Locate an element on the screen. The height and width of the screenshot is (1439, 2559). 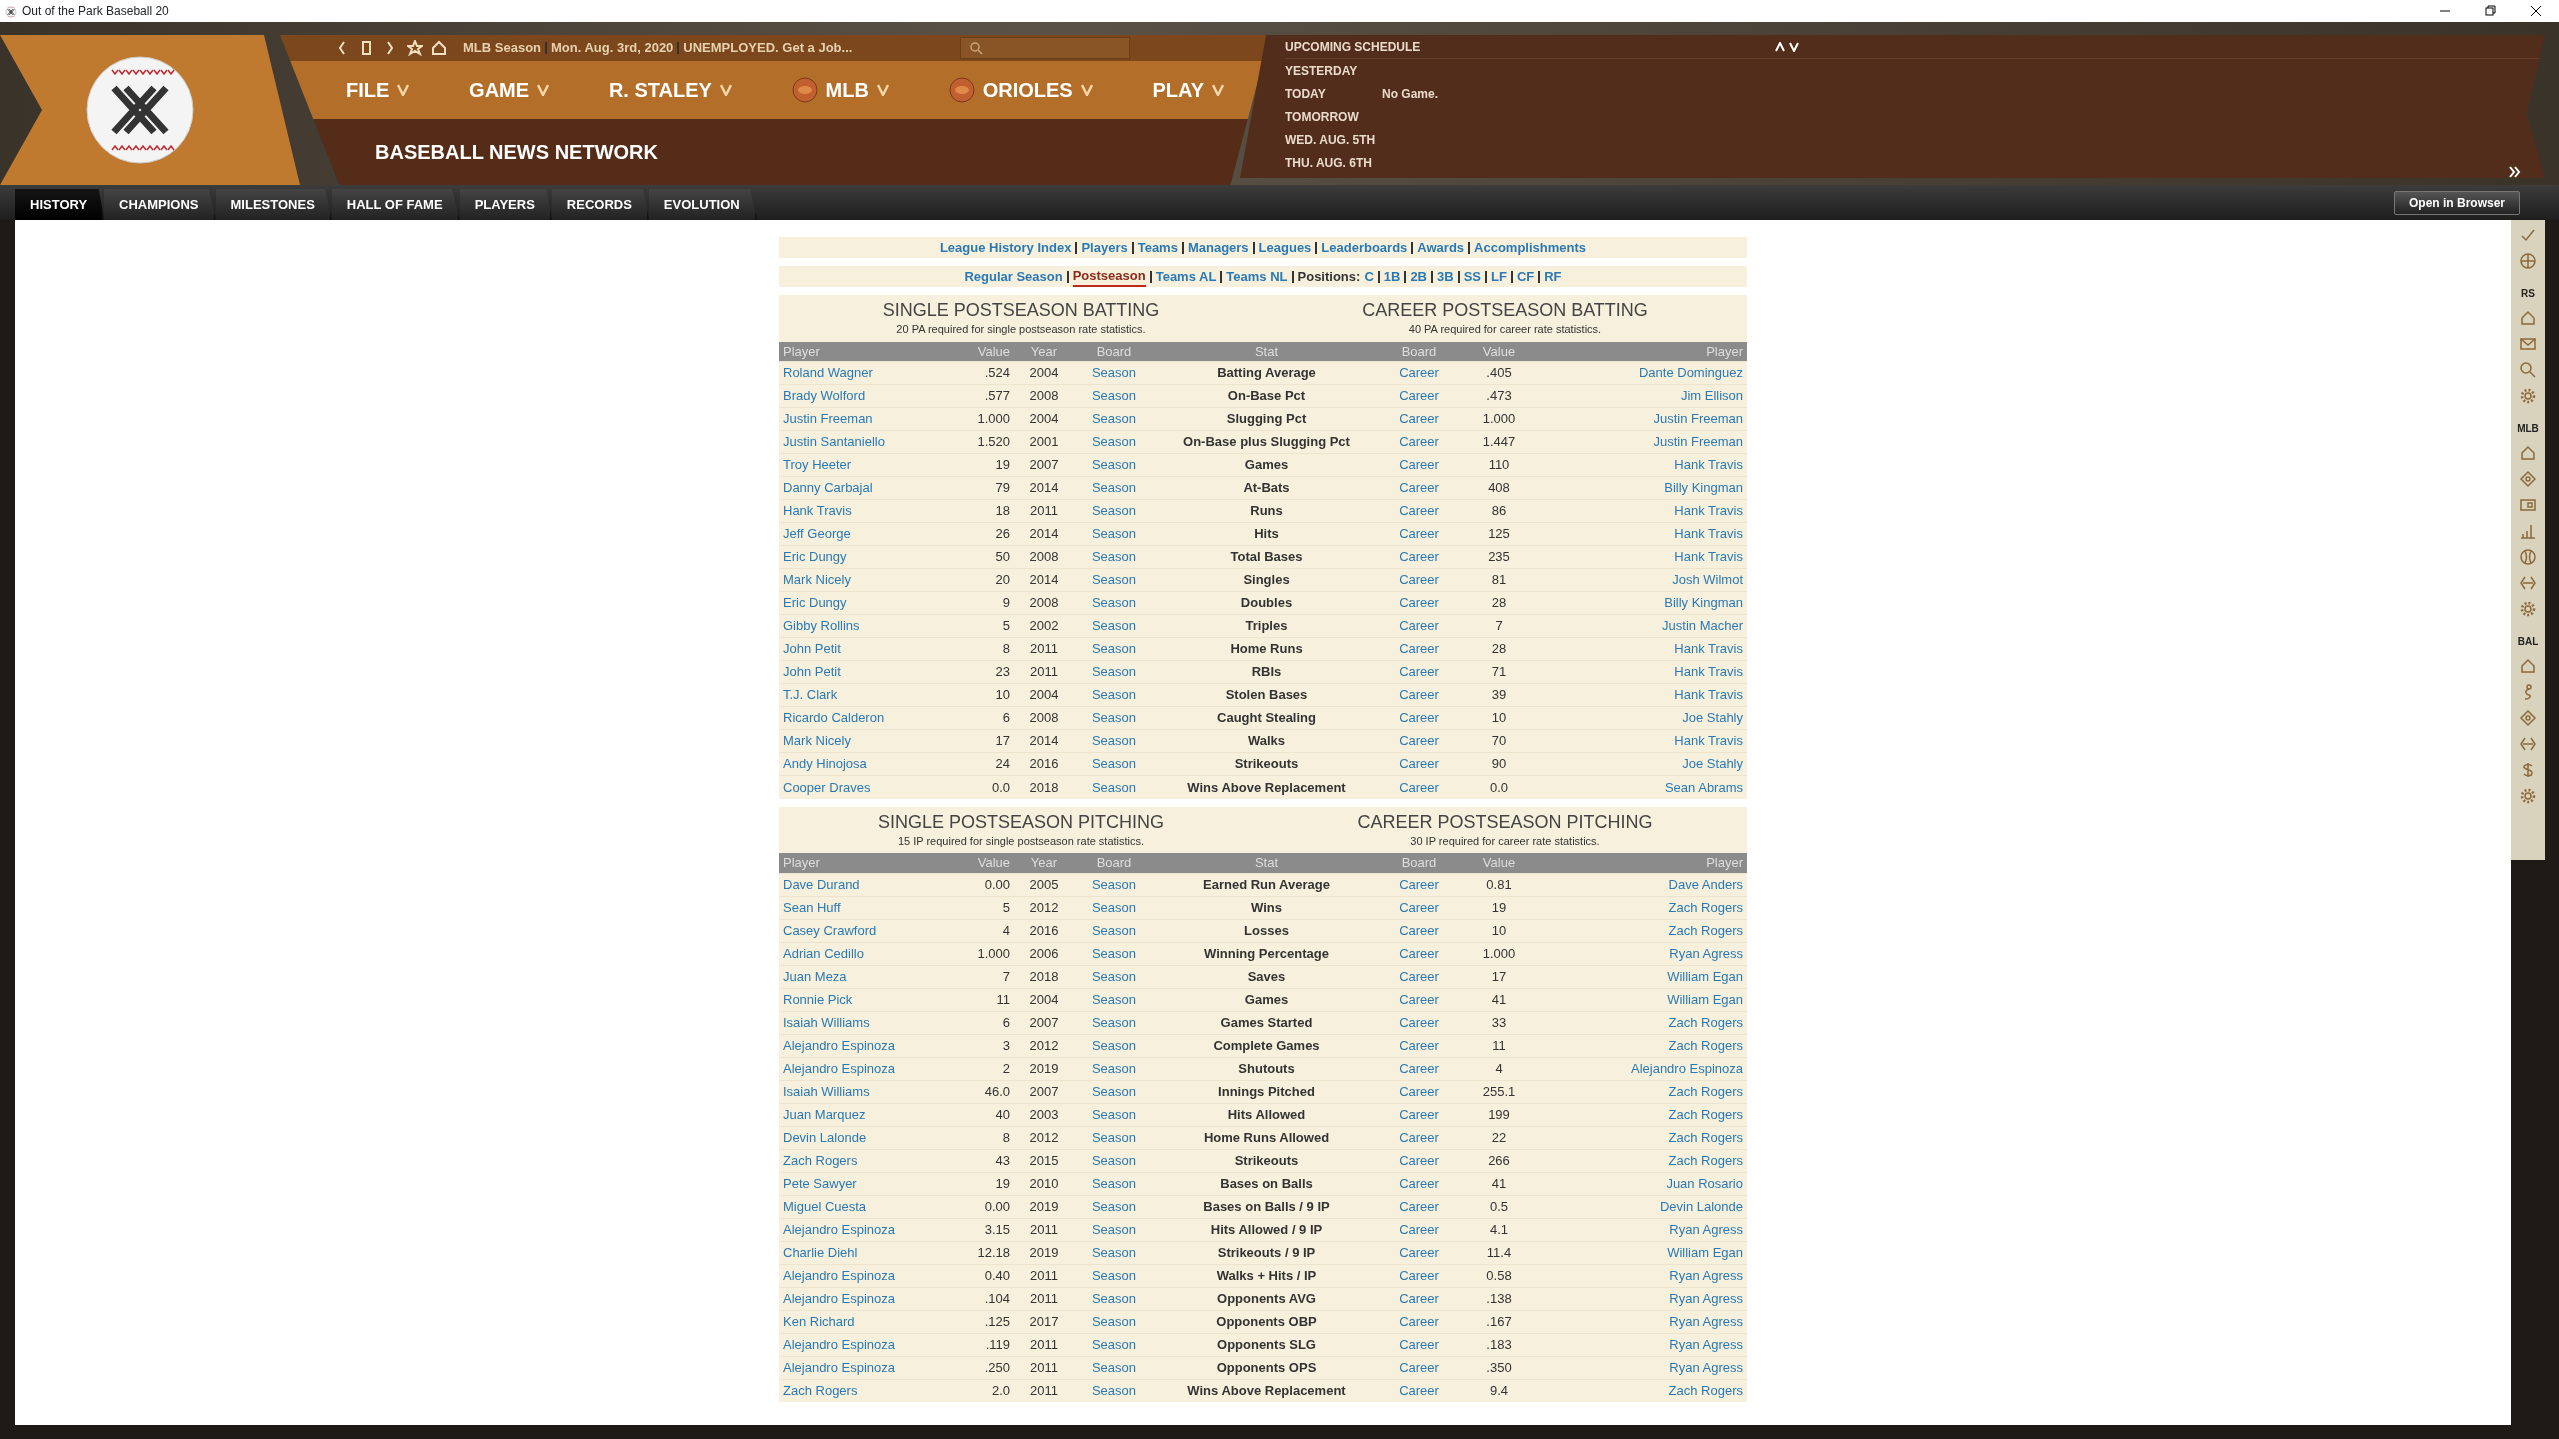
player-link: John Petit is located at coordinates (812, 649).